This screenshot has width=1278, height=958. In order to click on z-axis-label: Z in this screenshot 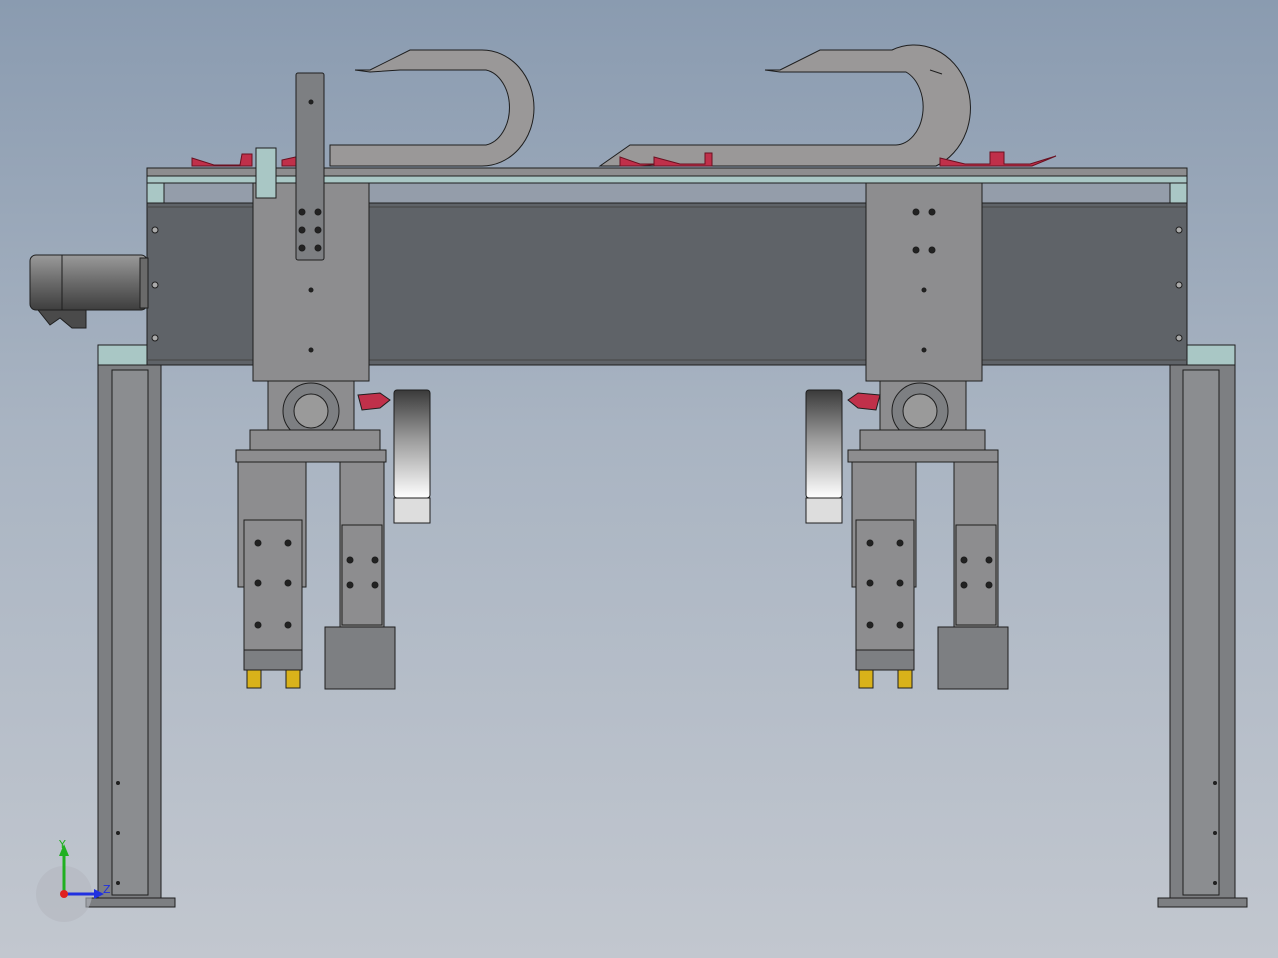, I will do `click(107, 889)`.